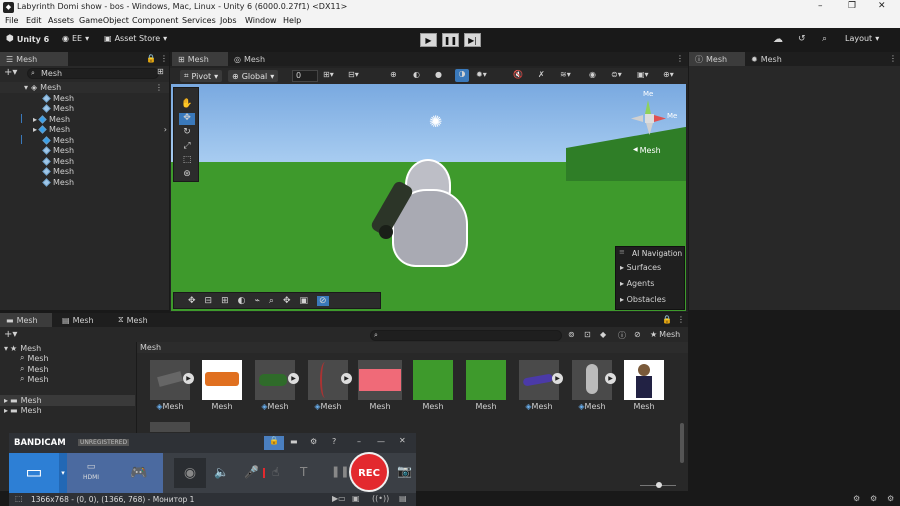 The height and width of the screenshot is (506, 900). I want to click on camera-icon: ⊜▾, so click(616, 74).